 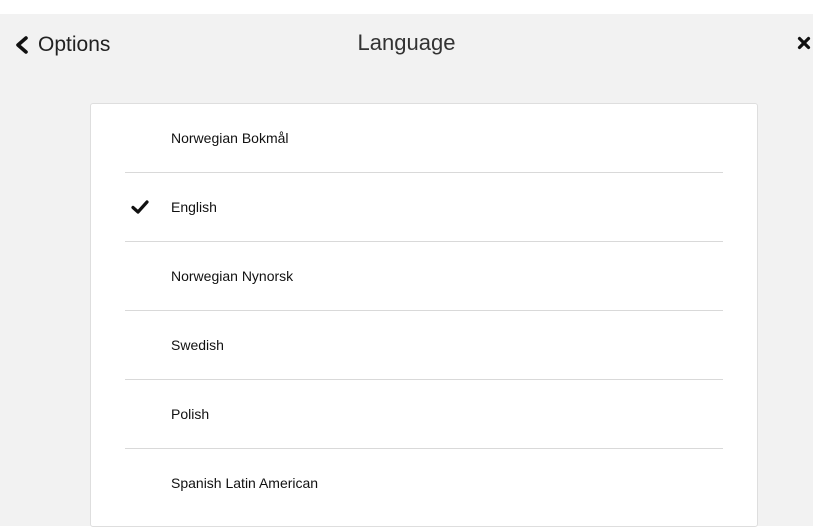 What do you see at coordinates (140, 207) in the screenshot?
I see `checkmark-icon` at bounding box center [140, 207].